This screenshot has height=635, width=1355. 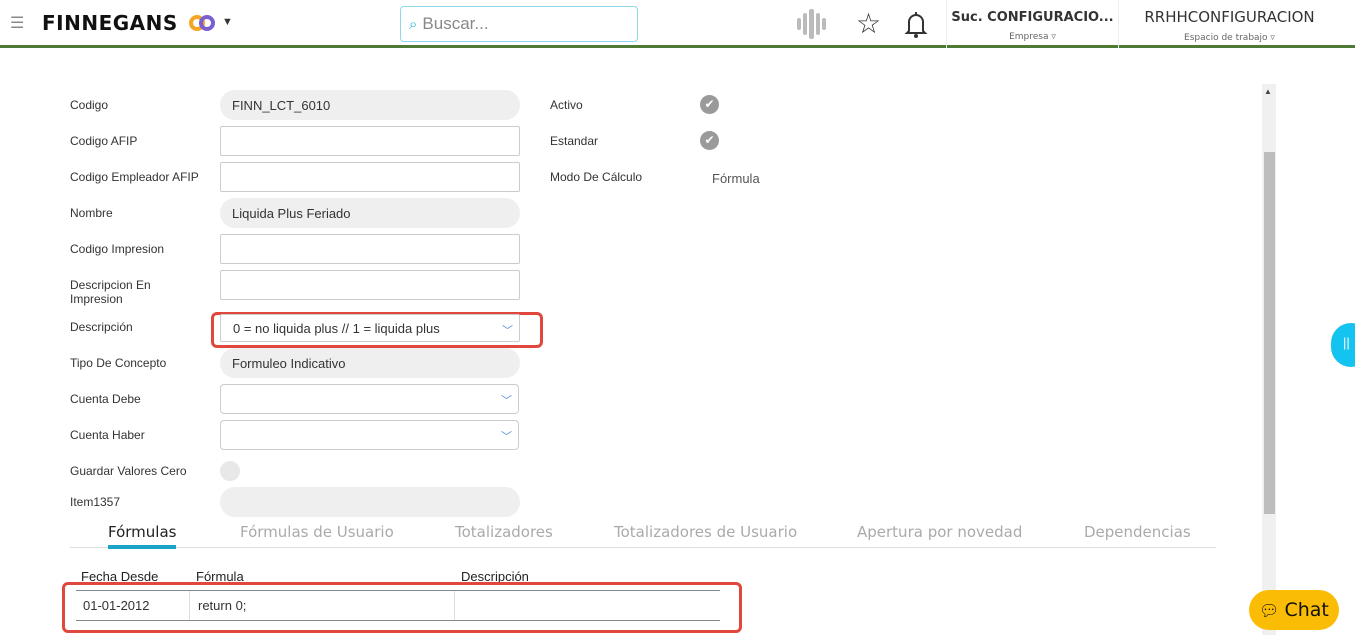 What do you see at coordinates (95, 502) in the screenshot?
I see `item1357-label: Item1357` at bounding box center [95, 502].